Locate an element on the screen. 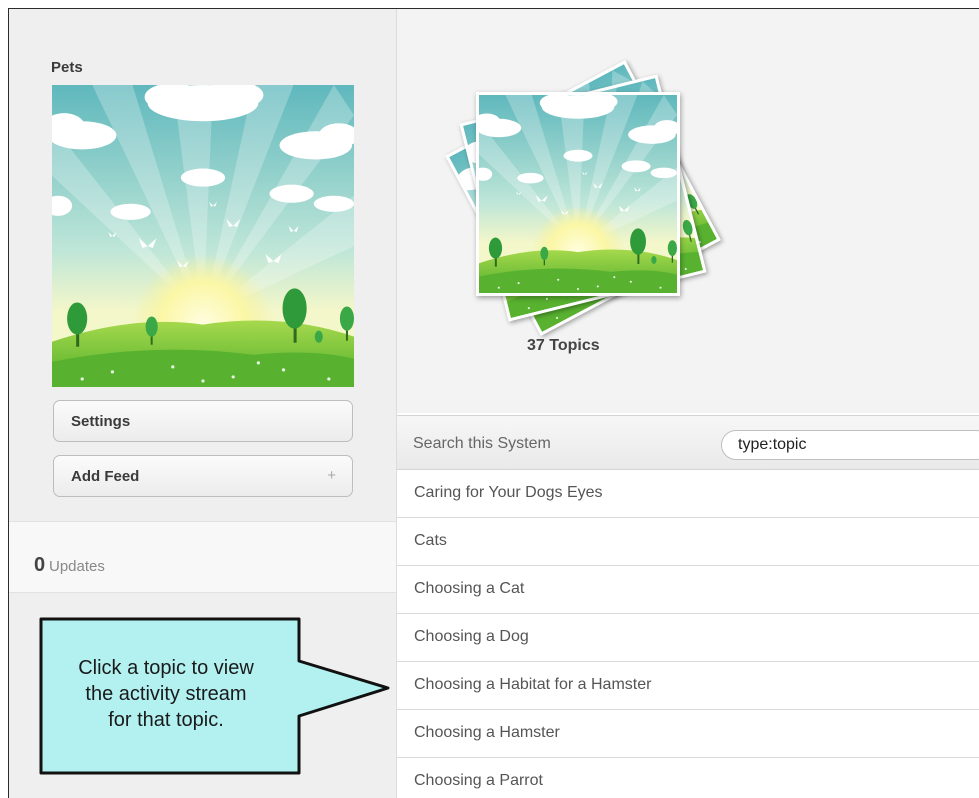  callout-line: for that topic. is located at coordinates (166, 720).